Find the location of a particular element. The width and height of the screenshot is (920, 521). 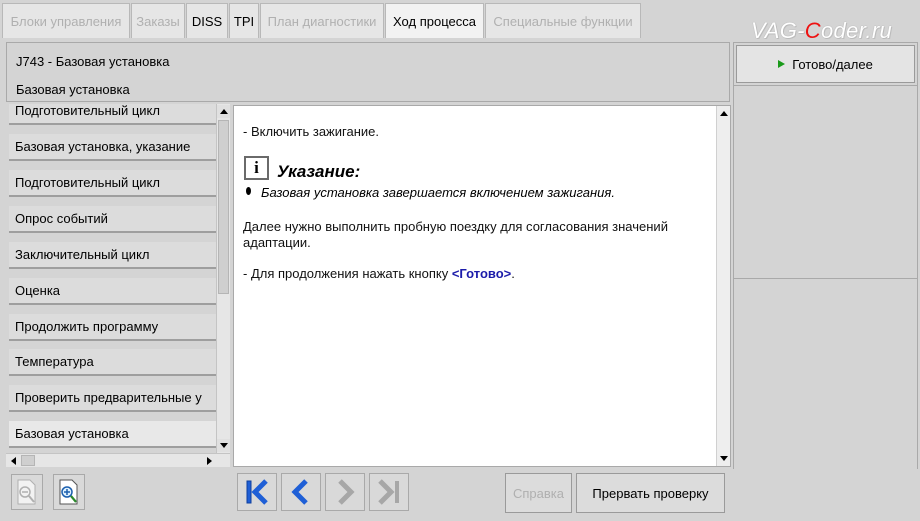

play-icon is located at coordinates (782, 64).